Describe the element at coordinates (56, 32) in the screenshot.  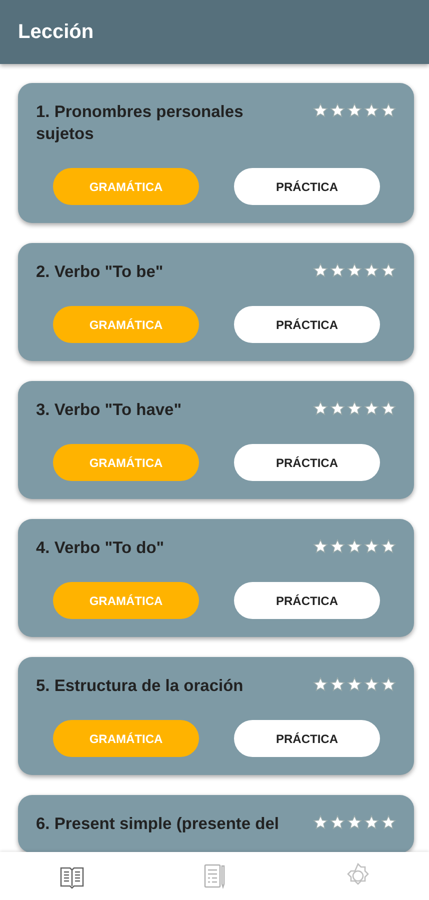
I see `screen-title: Lección` at that location.